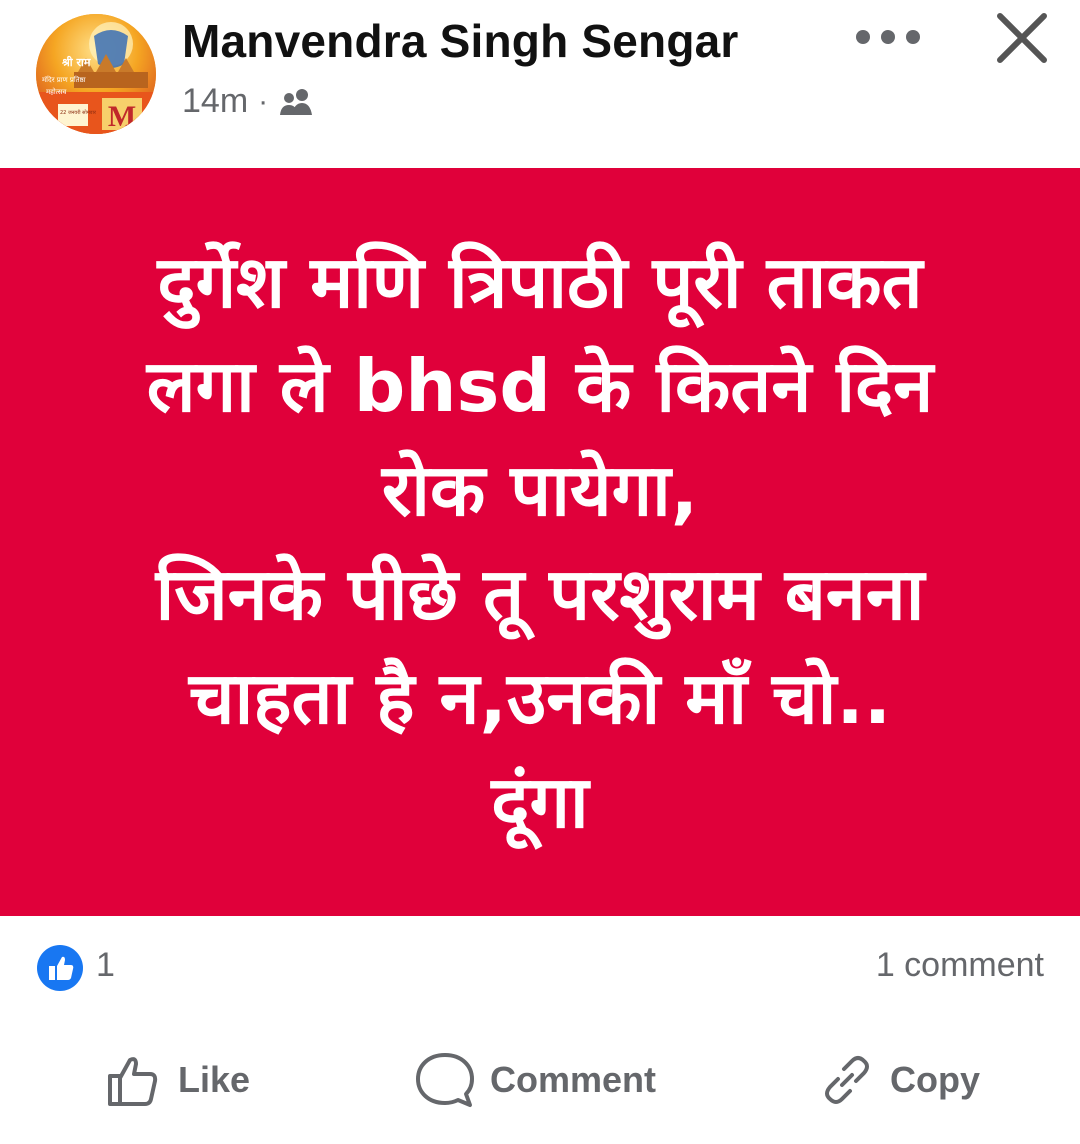 The height and width of the screenshot is (1144, 1080). What do you see at coordinates (935, 1079) in the screenshot?
I see `copy-label: Copy` at bounding box center [935, 1079].